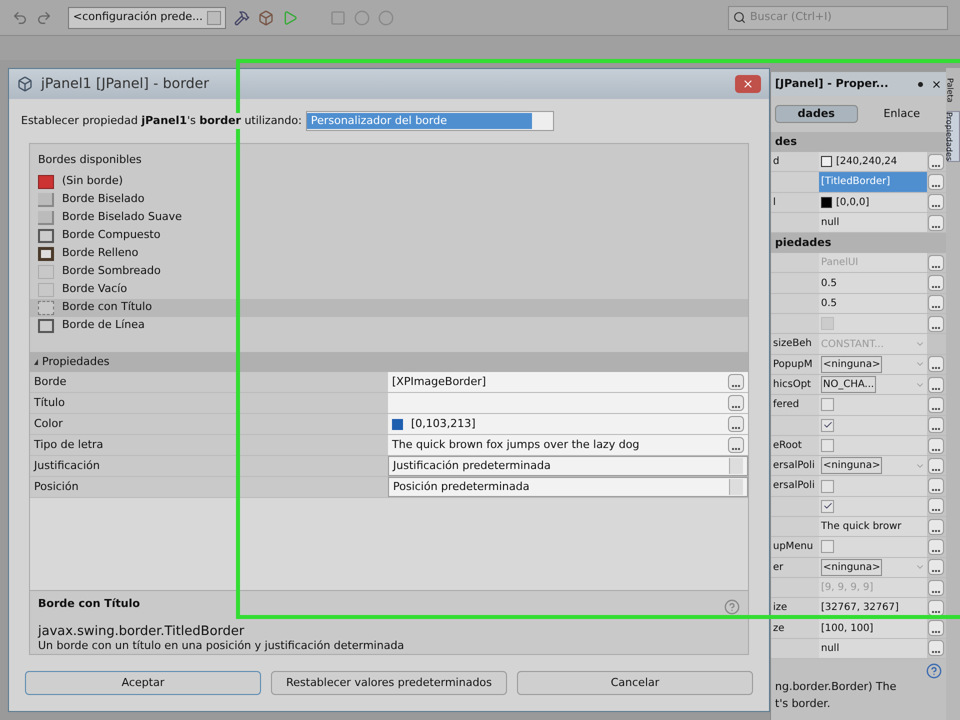  I want to click on border-list-item: Borde con Título, so click(389, 307).